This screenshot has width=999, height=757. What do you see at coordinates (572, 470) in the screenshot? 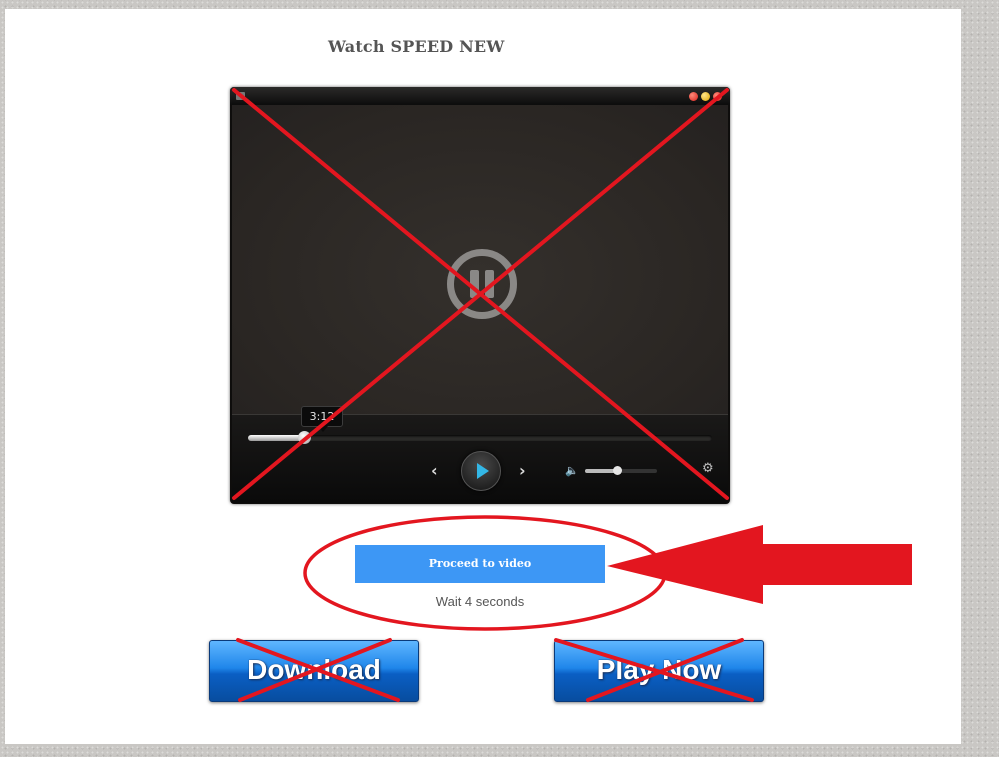
I see `volume-icon: 🔈` at bounding box center [572, 470].